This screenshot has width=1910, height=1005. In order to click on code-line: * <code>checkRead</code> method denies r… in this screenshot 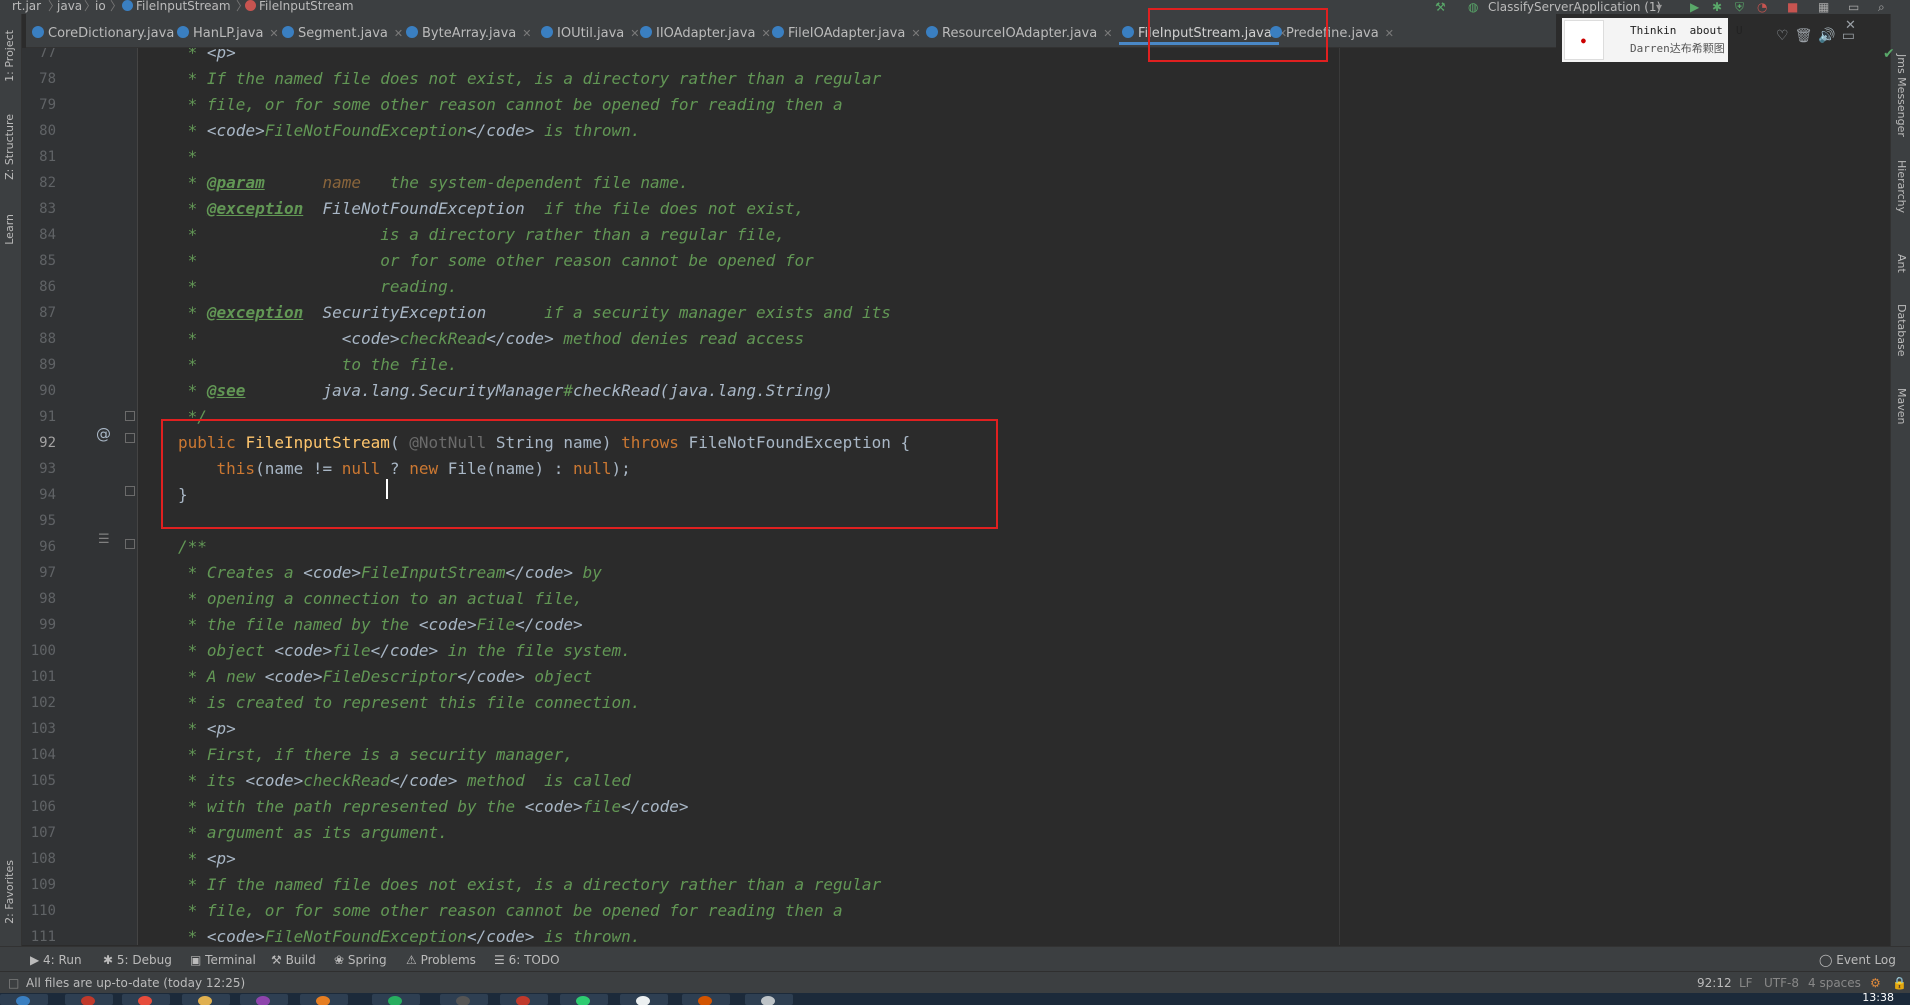, I will do `click(491, 339)`.